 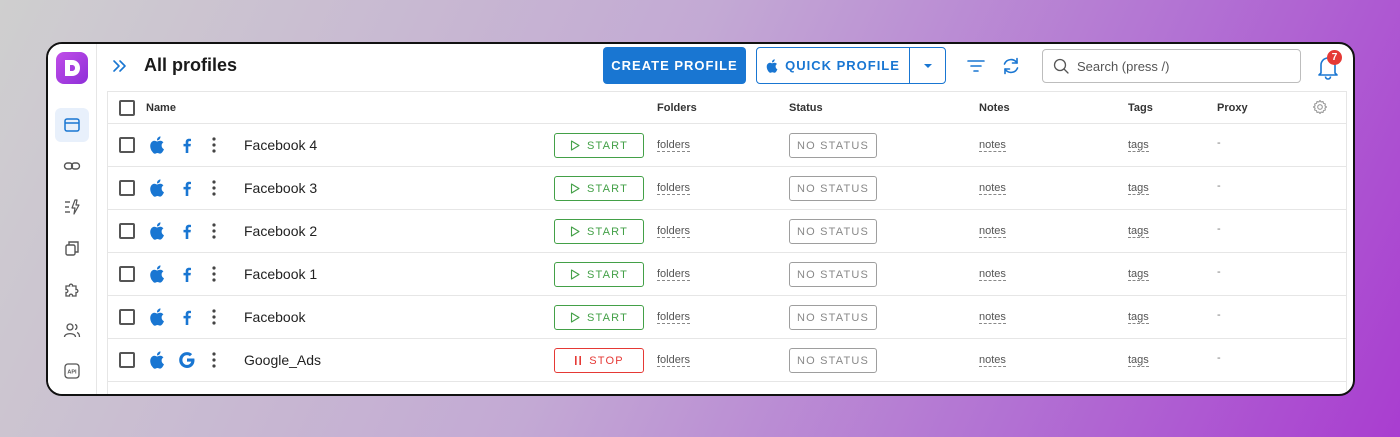 I want to click on sidebar-item-proxies, so click(x=72, y=166).